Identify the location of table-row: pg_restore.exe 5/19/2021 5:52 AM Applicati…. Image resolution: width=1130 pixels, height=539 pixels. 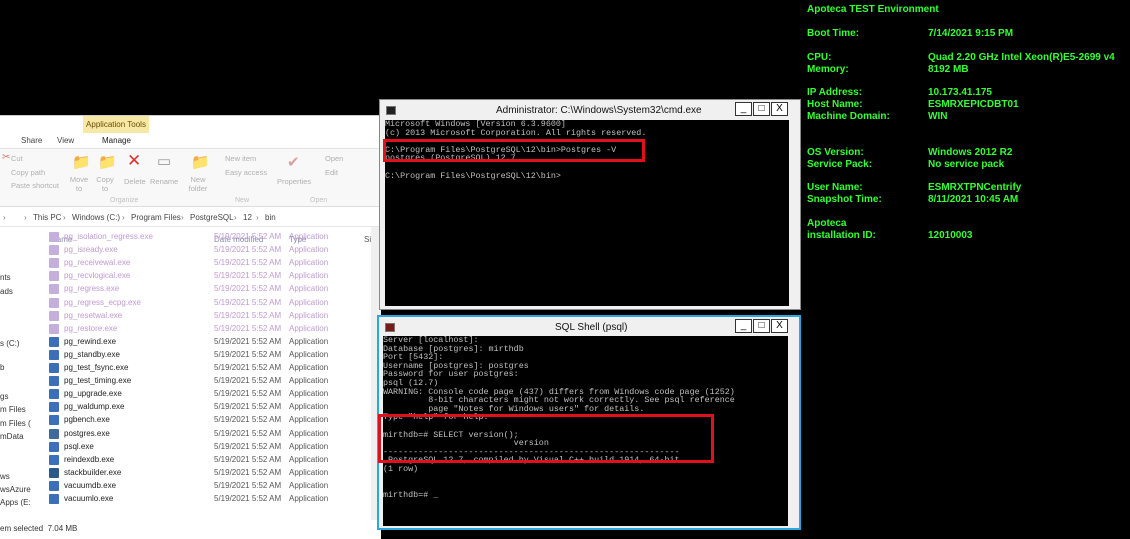
(200, 329).